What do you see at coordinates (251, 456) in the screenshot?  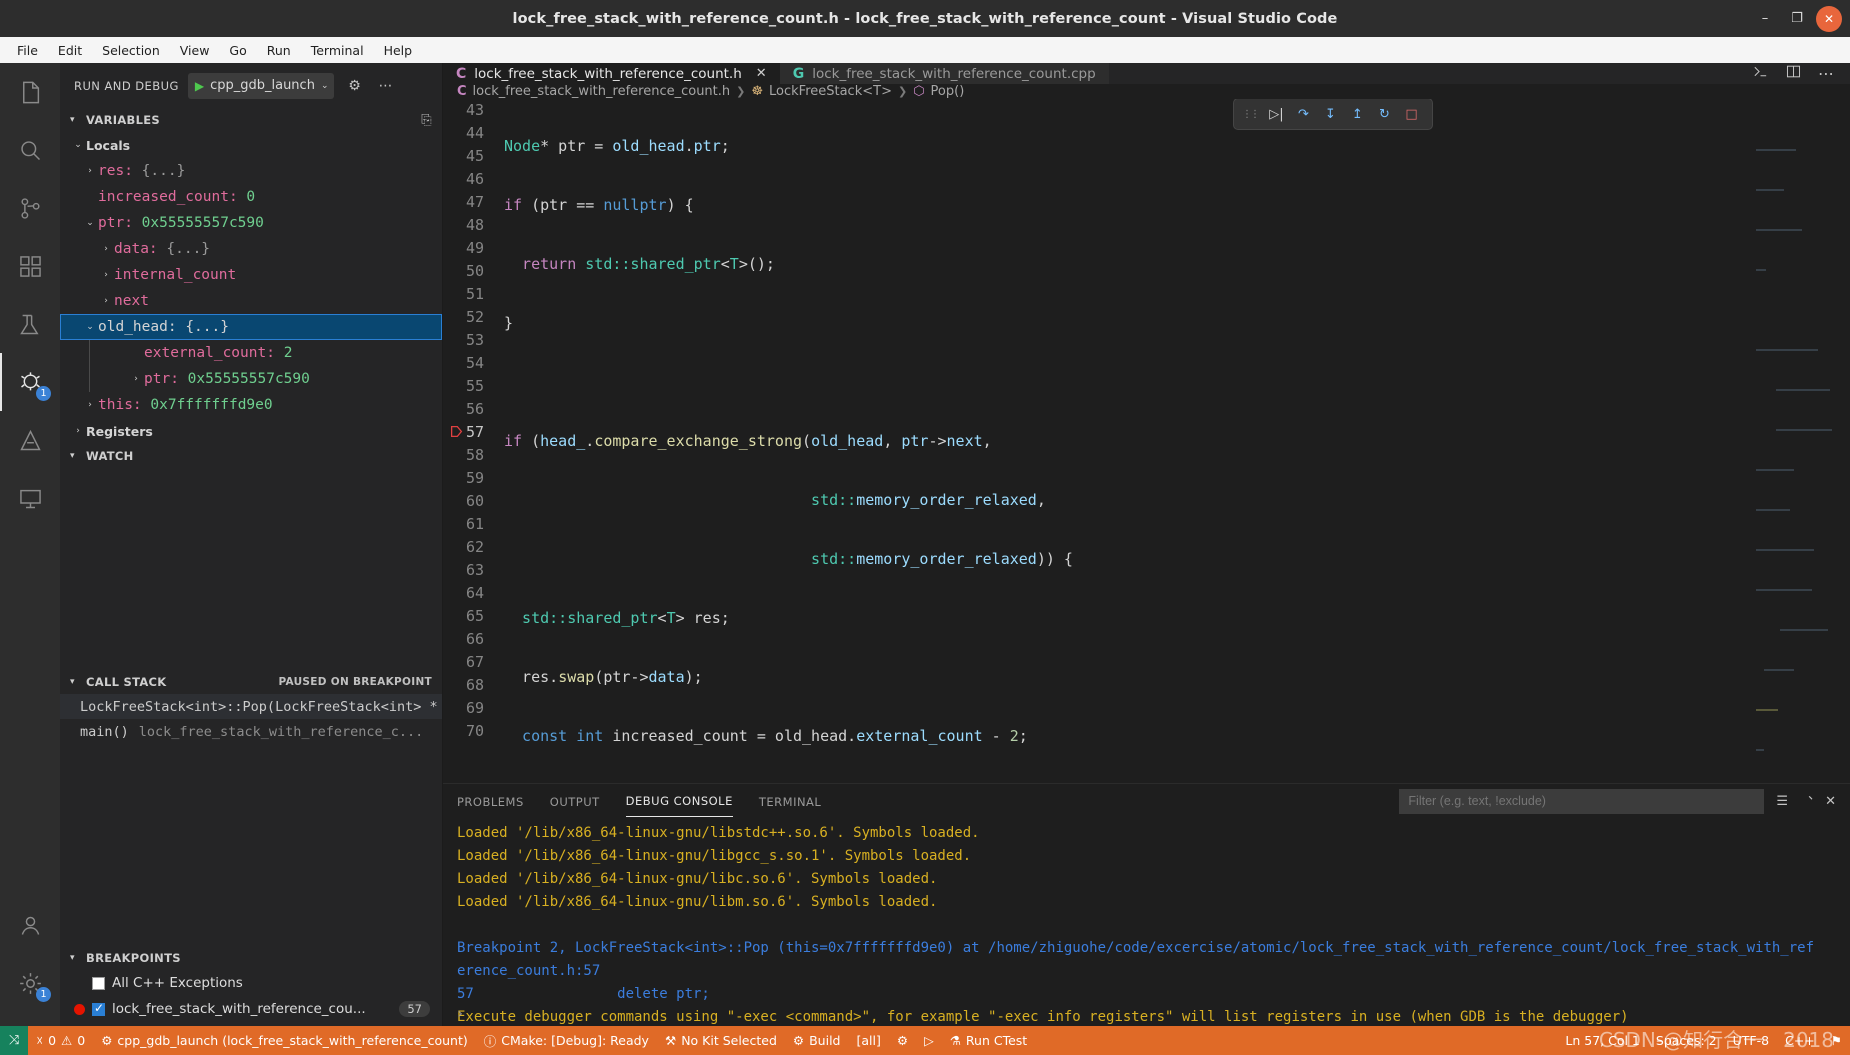 I see `watch-header: ▾ WATCH` at bounding box center [251, 456].